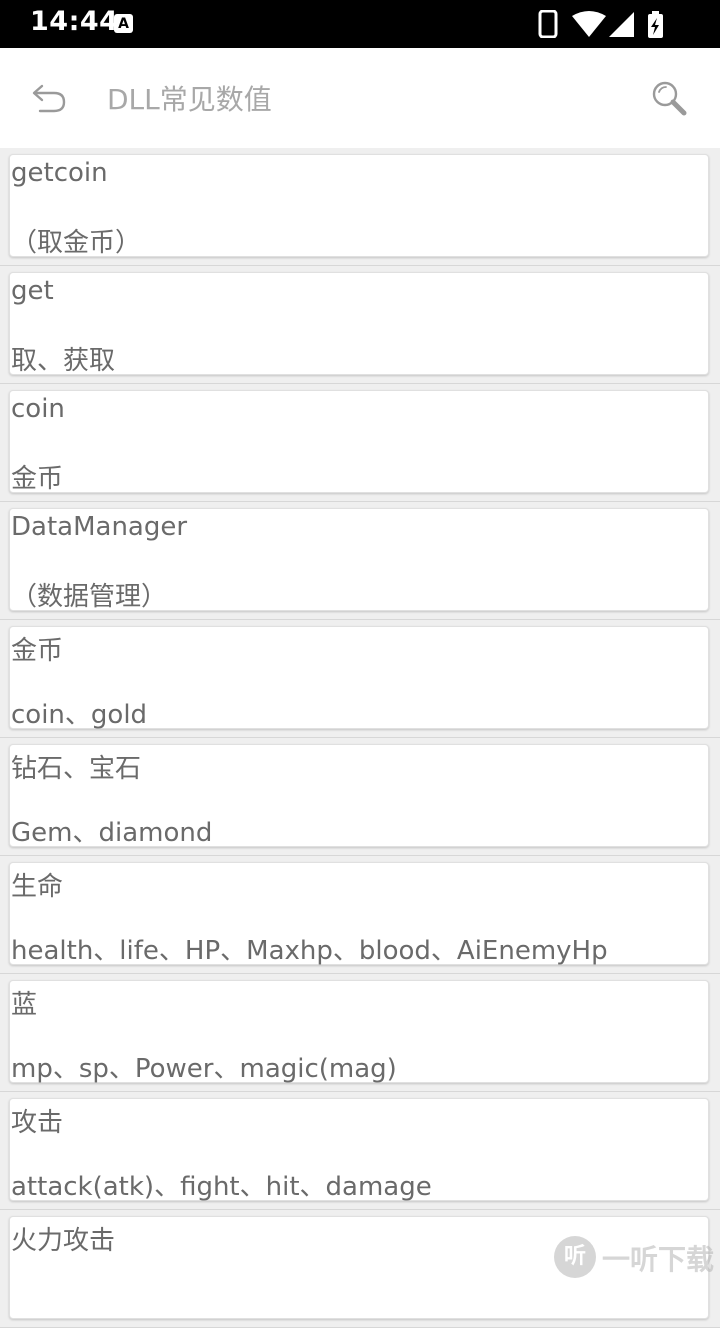 Image resolution: width=720 pixels, height=1328 pixels. What do you see at coordinates (37, 476) in the screenshot?
I see `item-meaning: 金币` at bounding box center [37, 476].